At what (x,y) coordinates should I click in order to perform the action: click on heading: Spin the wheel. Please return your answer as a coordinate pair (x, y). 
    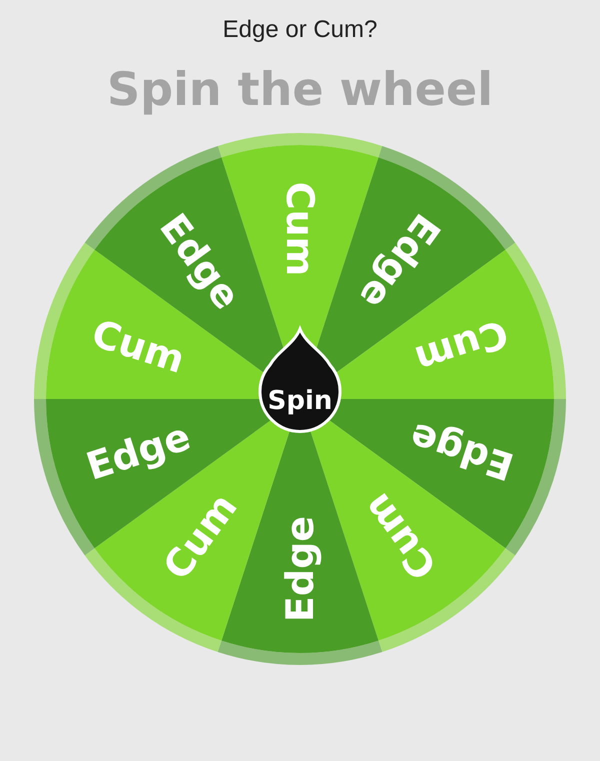
    Looking at the image, I should click on (300, 89).